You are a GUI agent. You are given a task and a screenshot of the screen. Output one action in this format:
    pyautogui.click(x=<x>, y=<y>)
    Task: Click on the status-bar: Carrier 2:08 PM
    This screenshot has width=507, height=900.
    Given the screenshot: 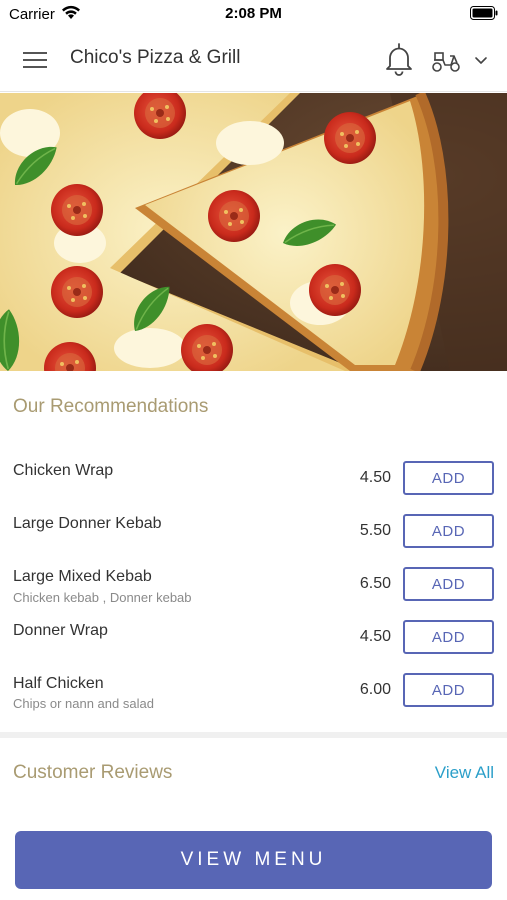 What is the action you would take?
    pyautogui.click(x=253, y=14)
    